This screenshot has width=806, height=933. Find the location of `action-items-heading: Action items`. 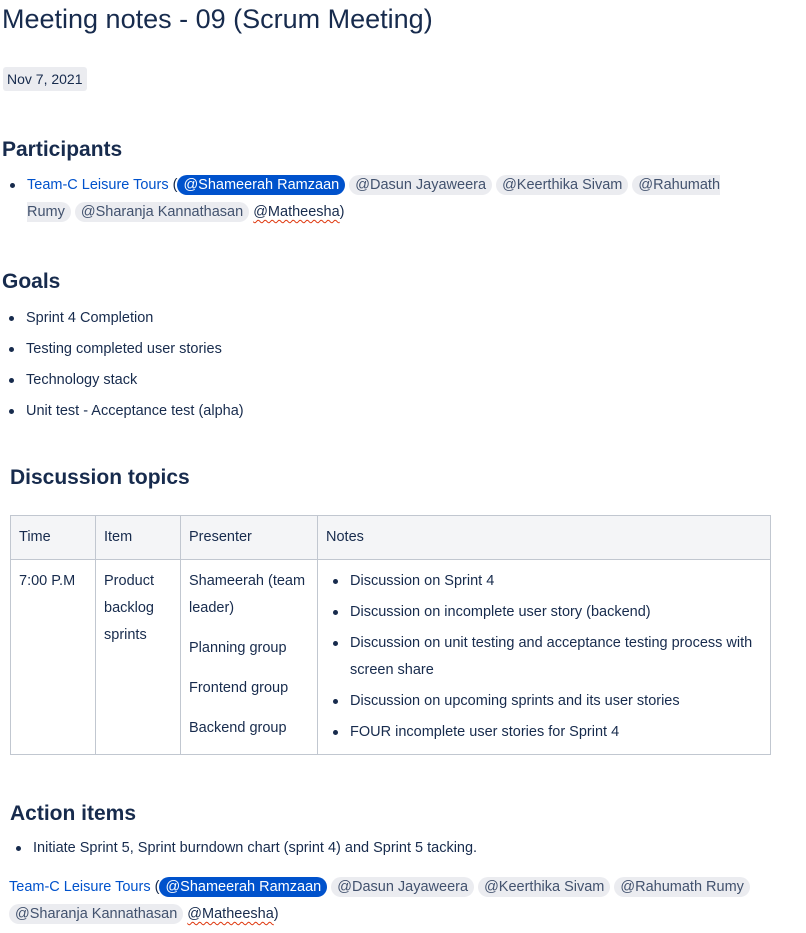

action-items-heading: Action items is located at coordinates (73, 813).